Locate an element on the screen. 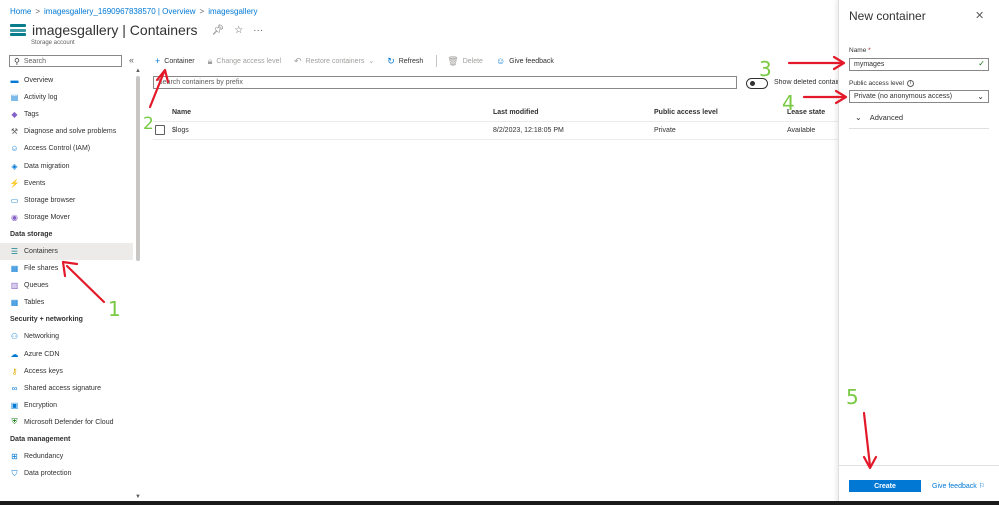  sidebar-item-sas: ∞ Shared access signature is located at coordinates (66, 388).